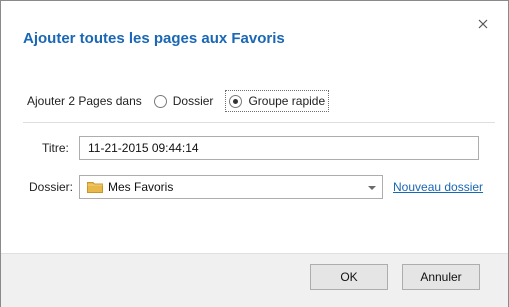 The image size is (509, 307). I want to click on close-icon, so click(483, 24).